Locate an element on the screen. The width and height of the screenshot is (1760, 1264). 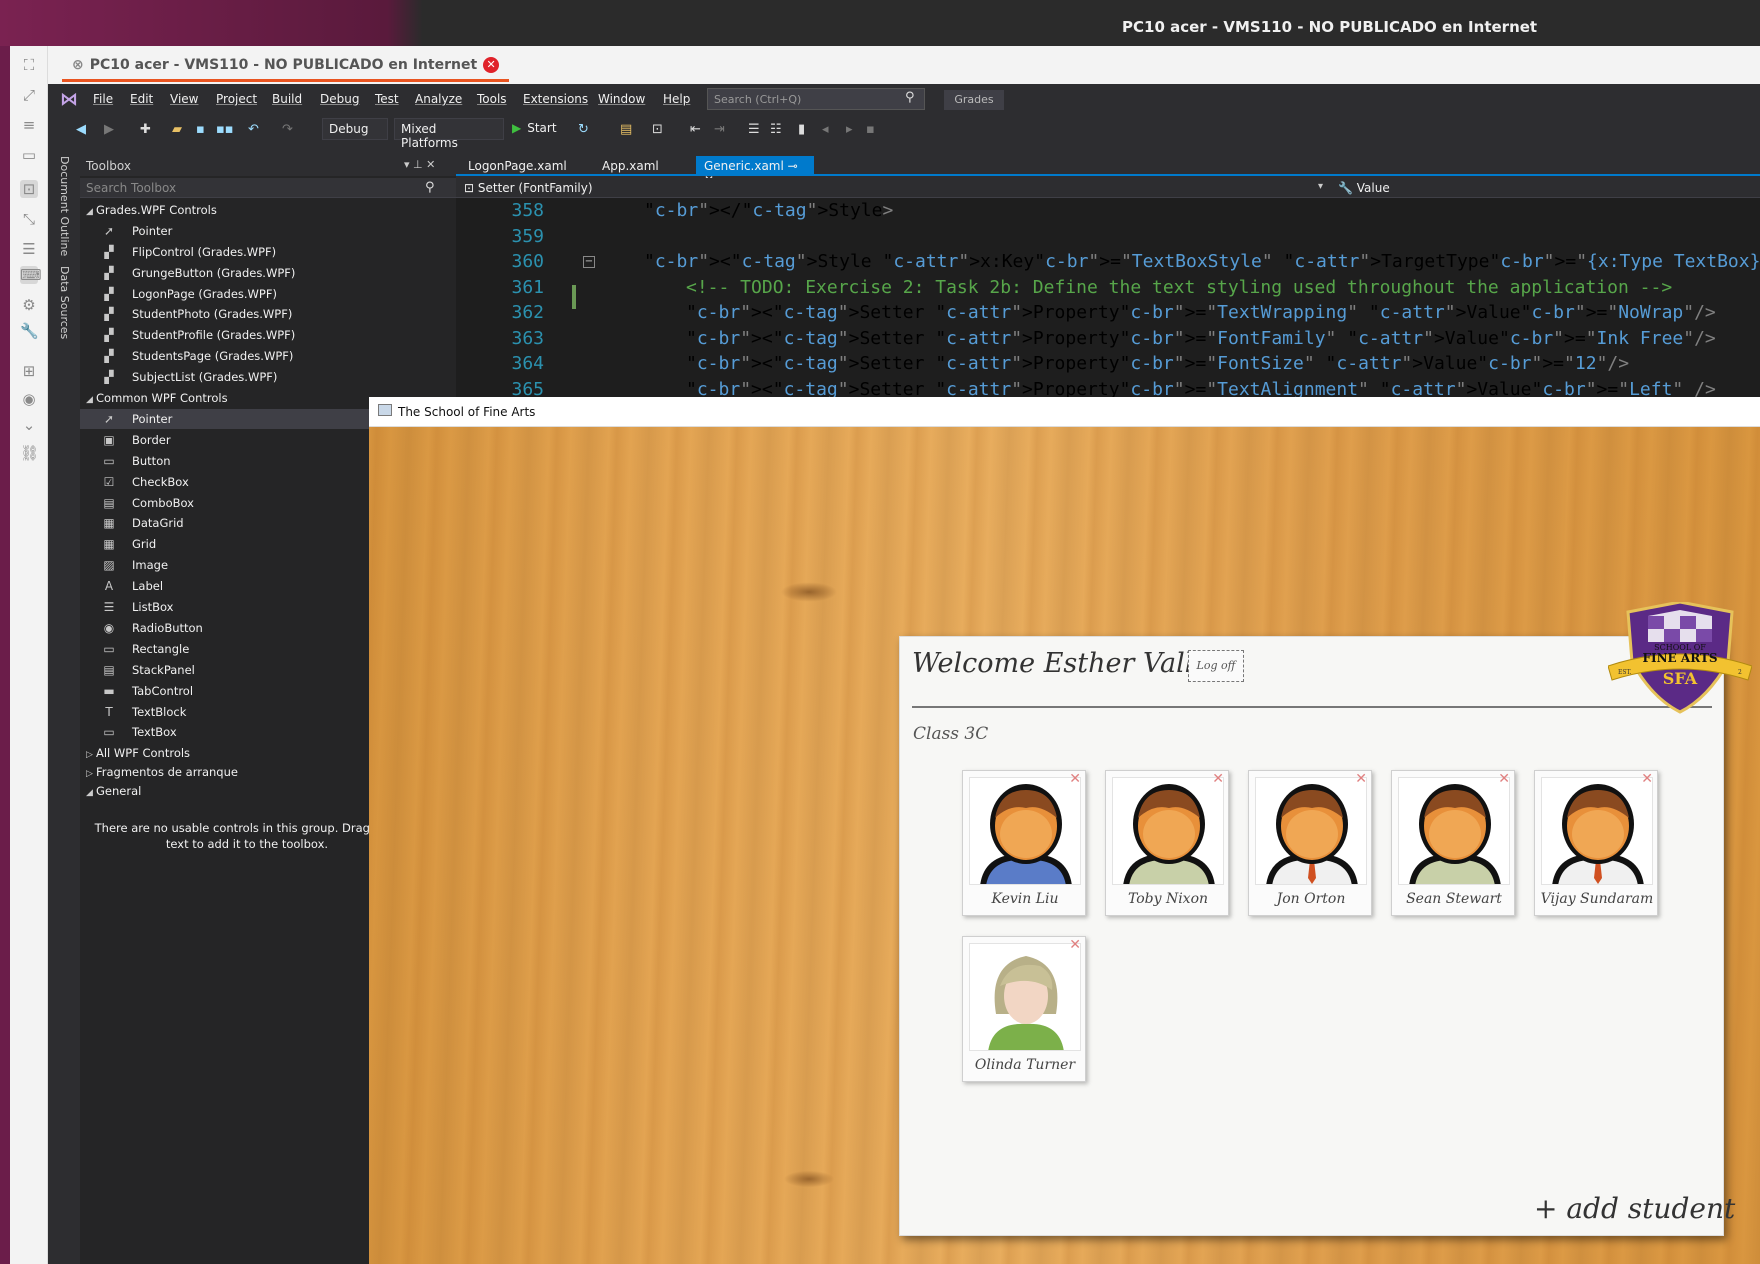
menu-file: File is located at coordinates (103, 99).